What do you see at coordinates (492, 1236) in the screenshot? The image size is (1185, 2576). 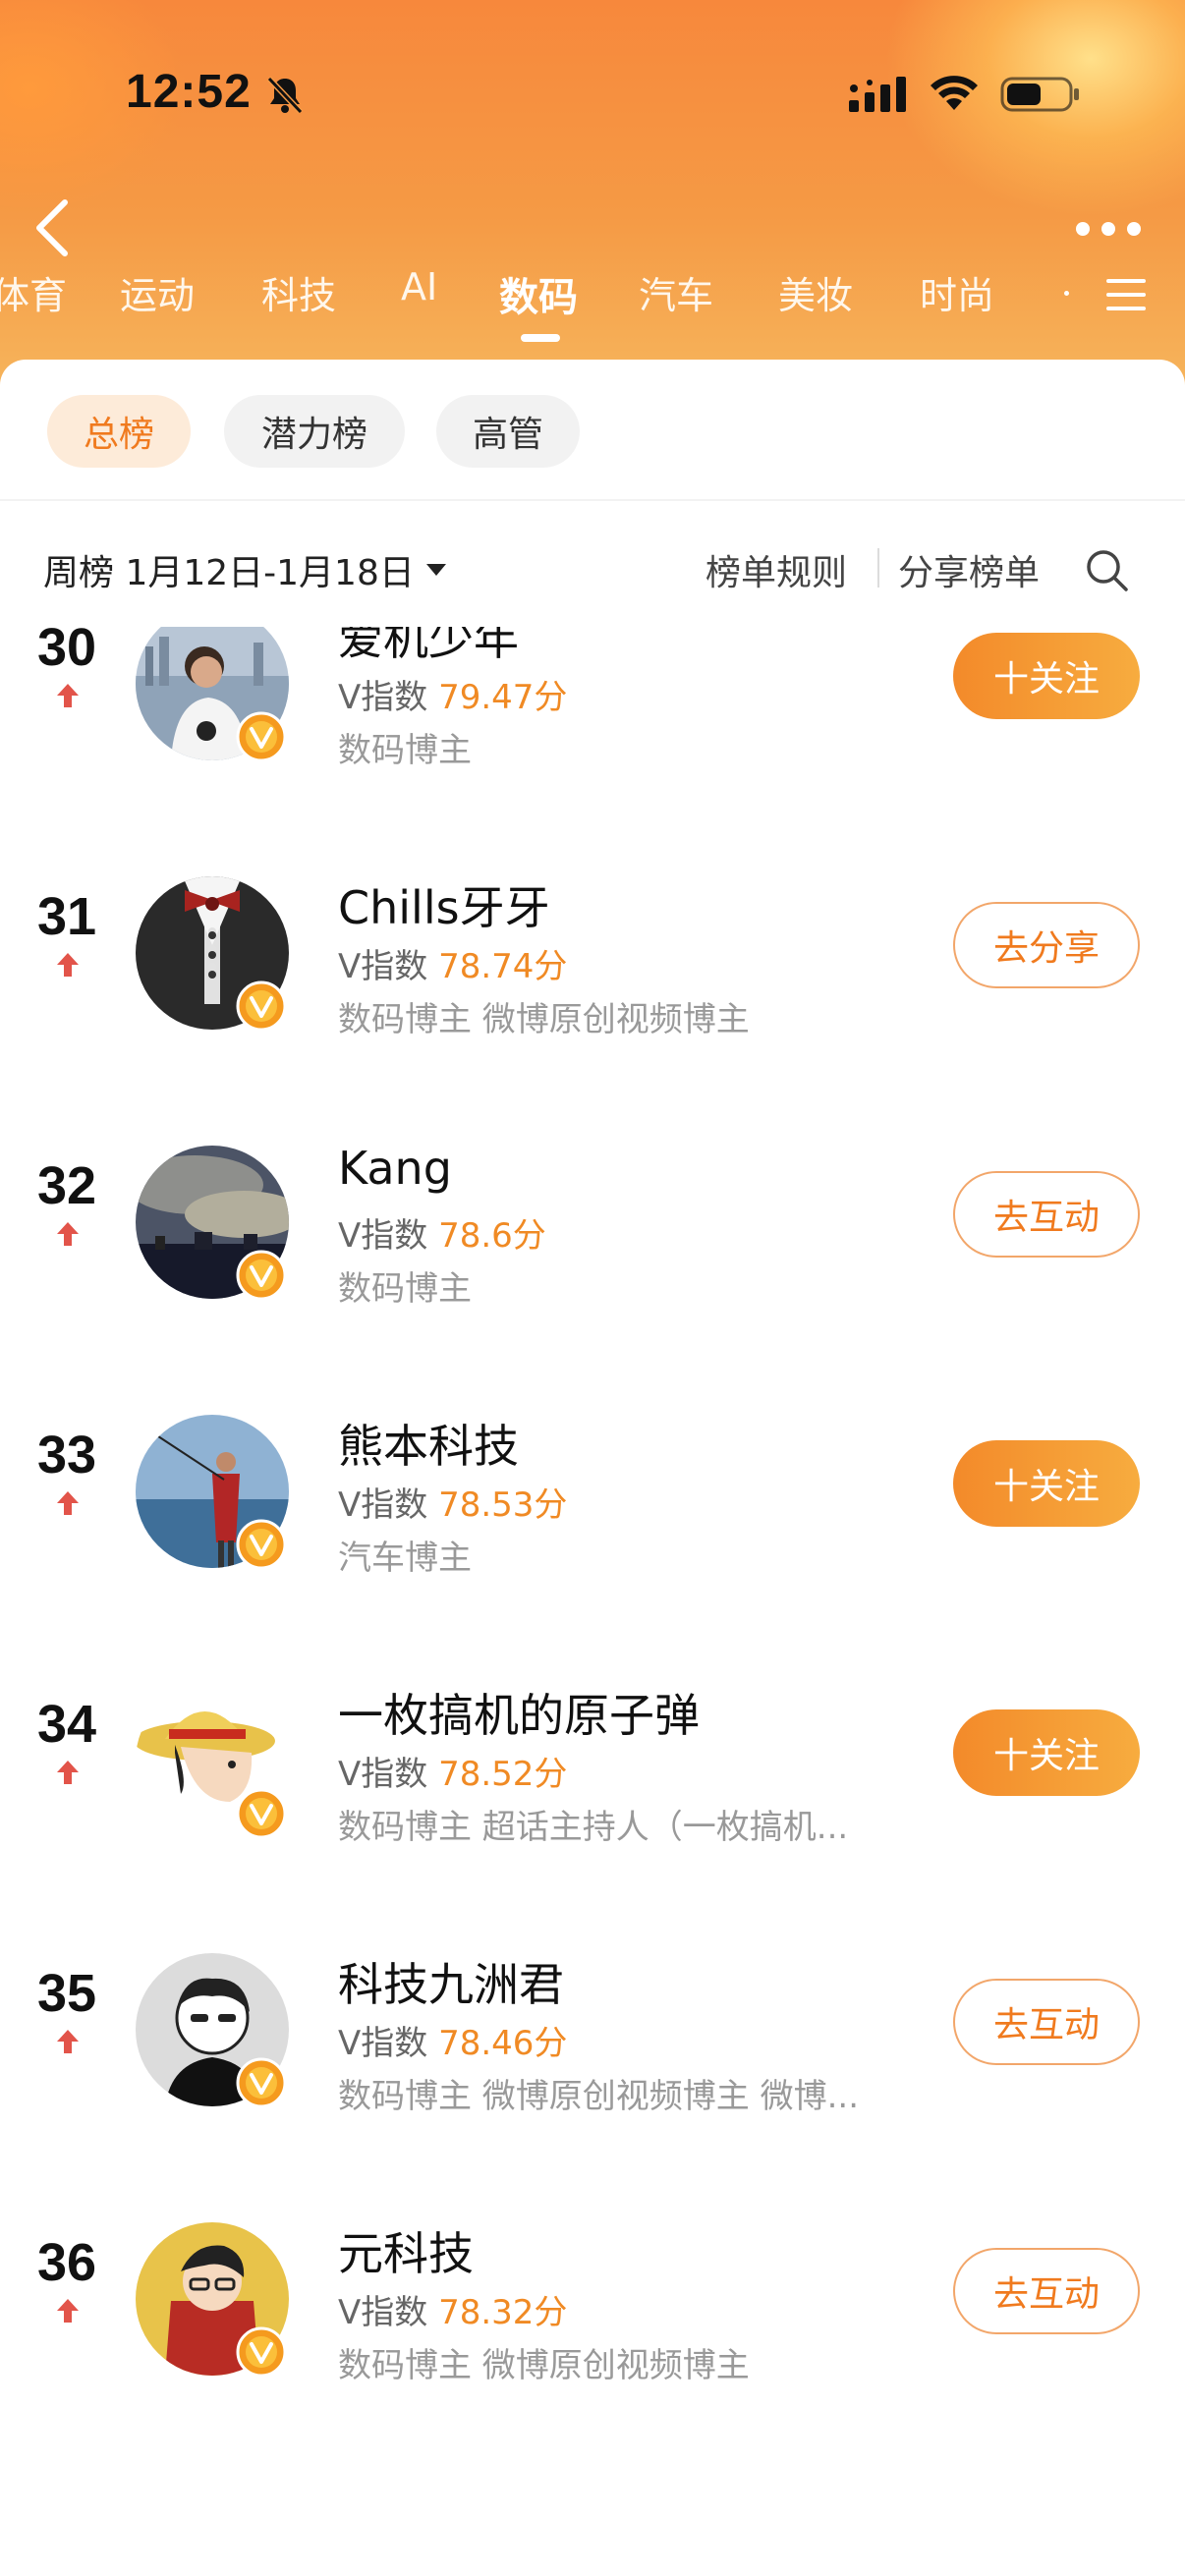 I see `v-index-score: 78.6分` at bounding box center [492, 1236].